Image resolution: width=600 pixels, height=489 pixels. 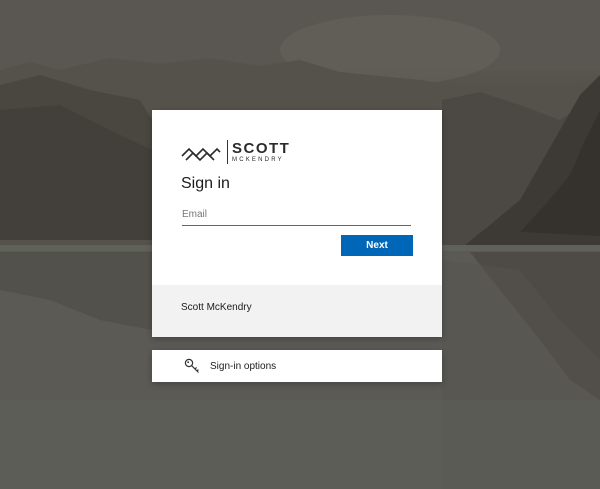 What do you see at coordinates (191, 365) in the screenshot?
I see `key-icon` at bounding box center [191, 365].